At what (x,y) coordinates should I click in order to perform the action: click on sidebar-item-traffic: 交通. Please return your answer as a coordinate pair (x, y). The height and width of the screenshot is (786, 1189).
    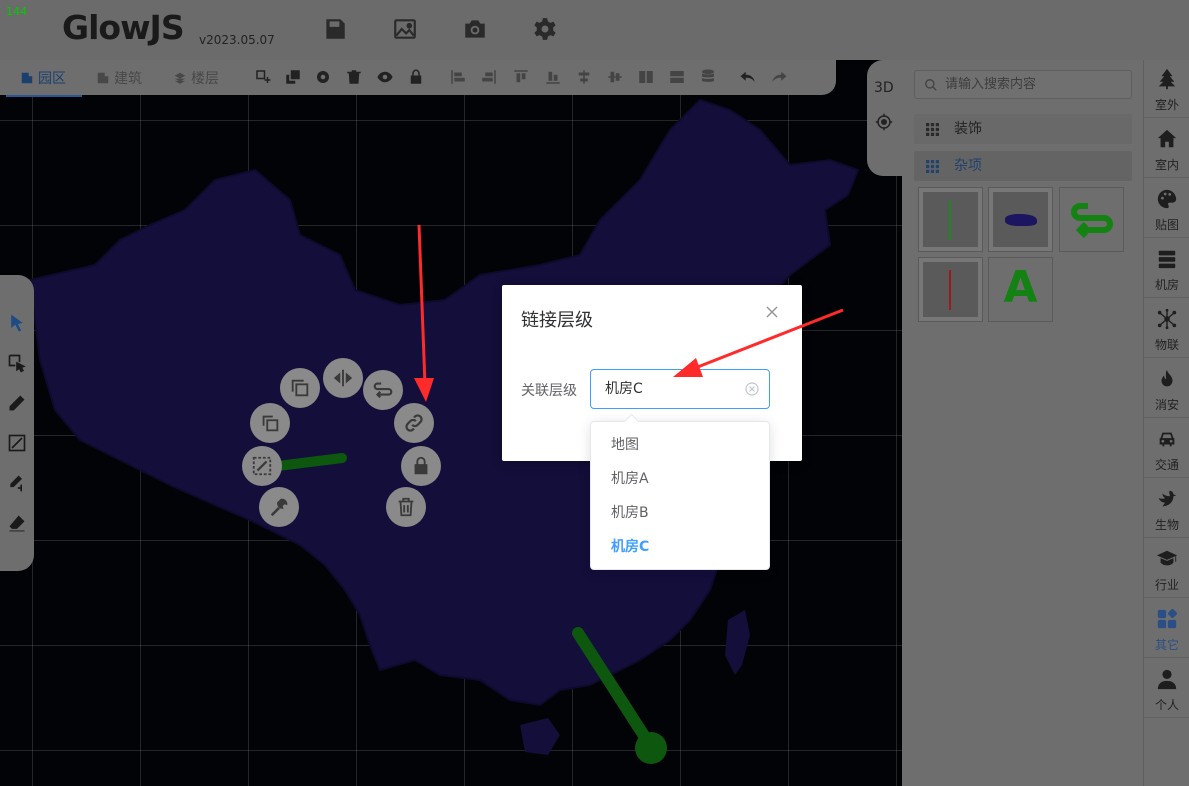
    Looking at the image, I should click on (1166, 449).